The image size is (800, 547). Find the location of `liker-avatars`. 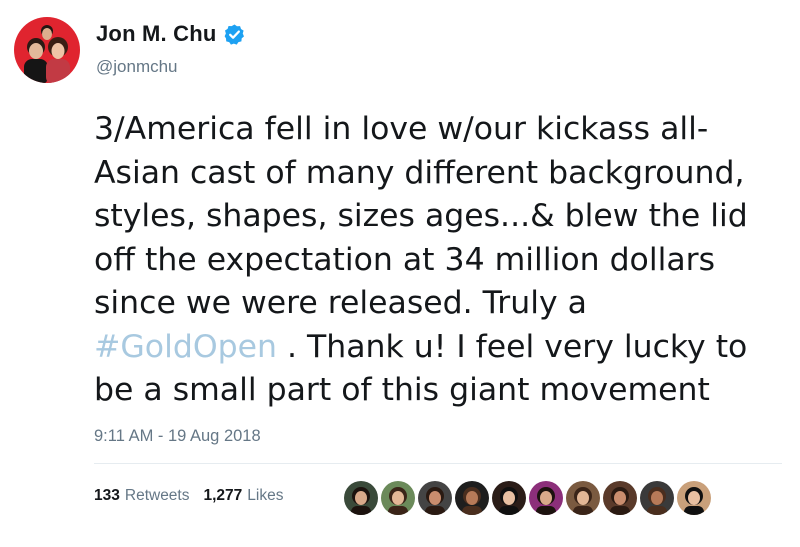

liker-avatars is located at coordinates (529, 498).